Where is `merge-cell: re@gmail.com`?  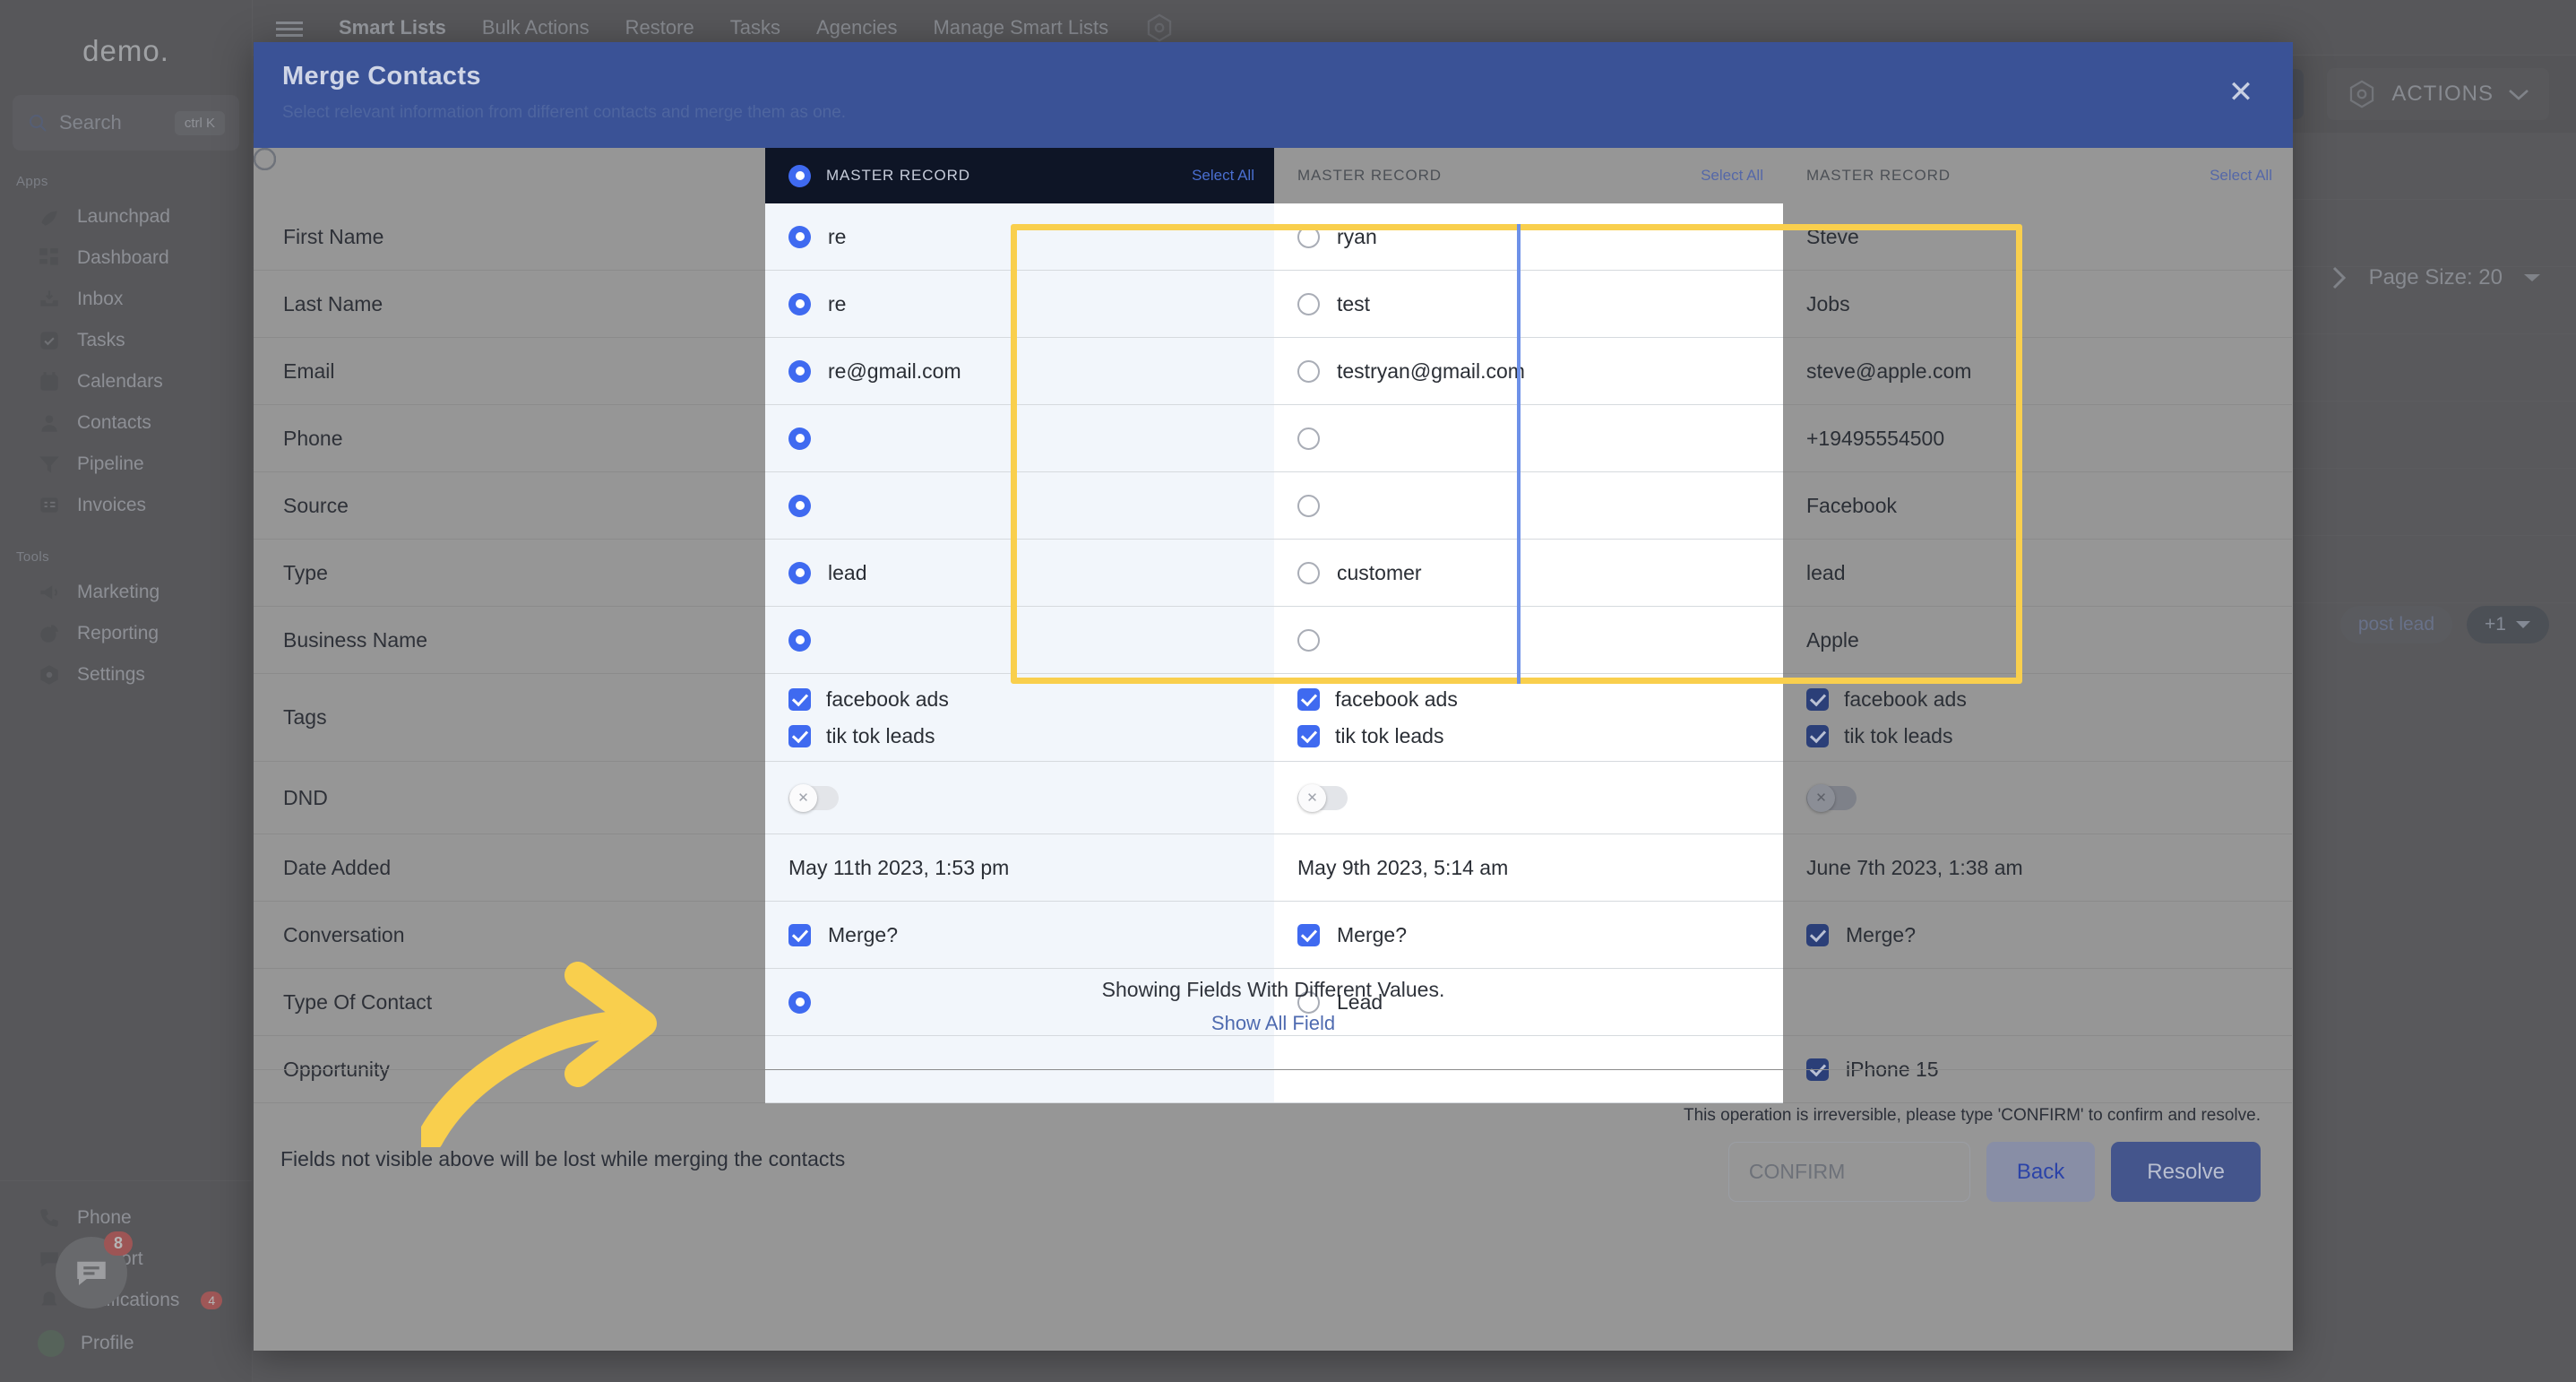 merge-cell: re@gmail.com is located at coordinates (1020, 371).